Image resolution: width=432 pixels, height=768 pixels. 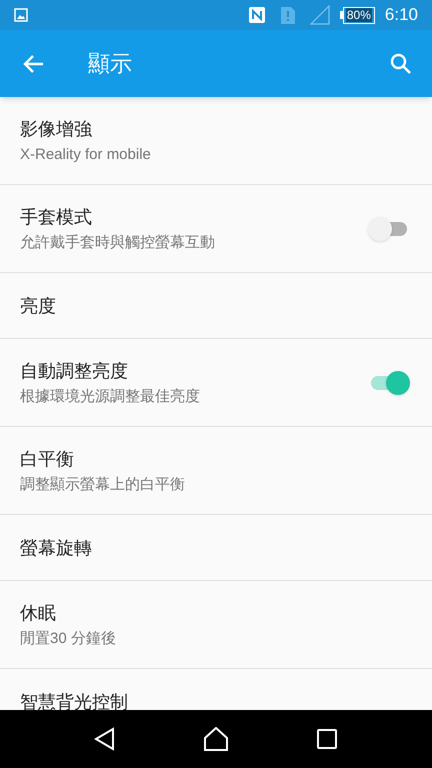 I want to click on settings-item: 手套模式 允許戴手套時與觸控螢幕互動, so click(x=216, y=229).